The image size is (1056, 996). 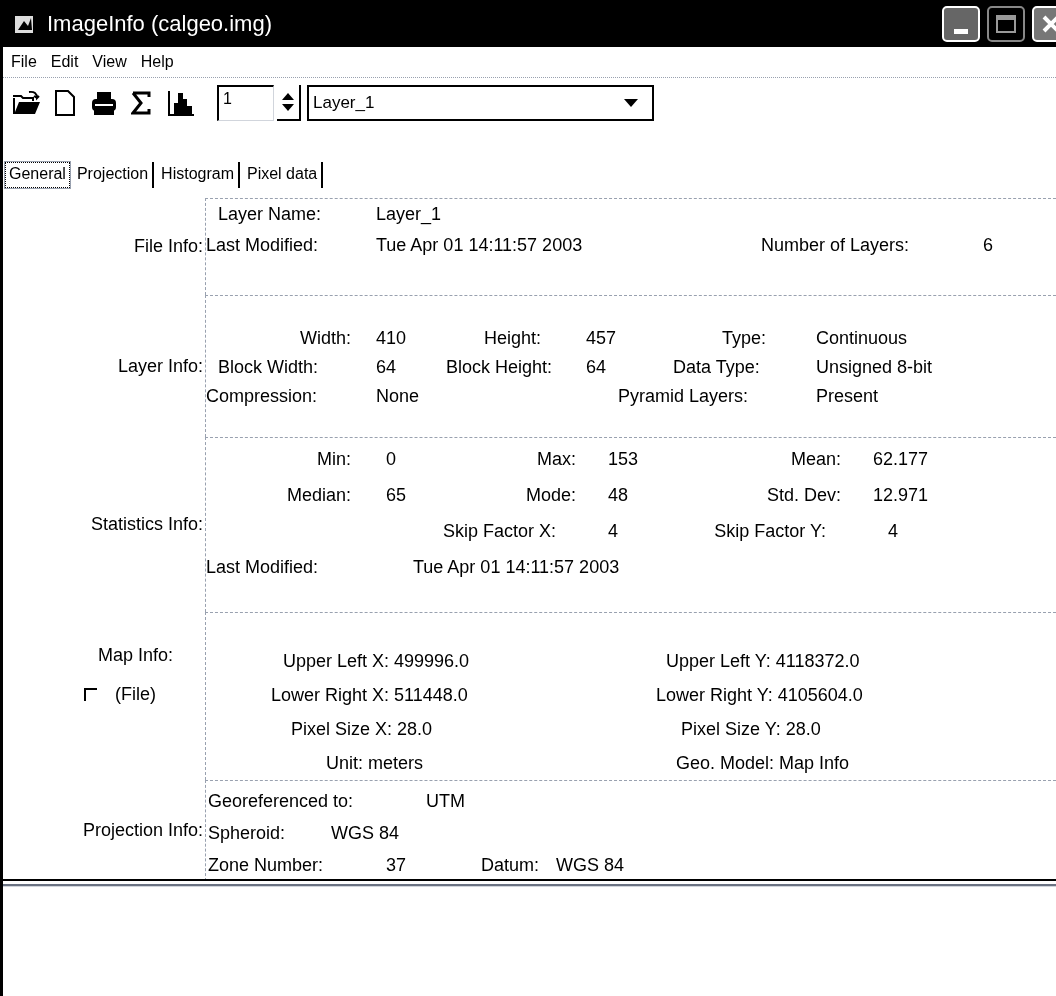 I want to click on field-value: Layer_1, so click(x=409, y=215).